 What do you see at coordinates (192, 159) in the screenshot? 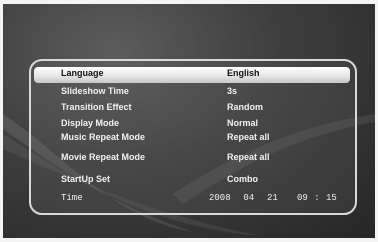
I see `menu-row-movie-repeat-mode: Movie Repeat Mode Repeat all` at bounding box center [192, 159].